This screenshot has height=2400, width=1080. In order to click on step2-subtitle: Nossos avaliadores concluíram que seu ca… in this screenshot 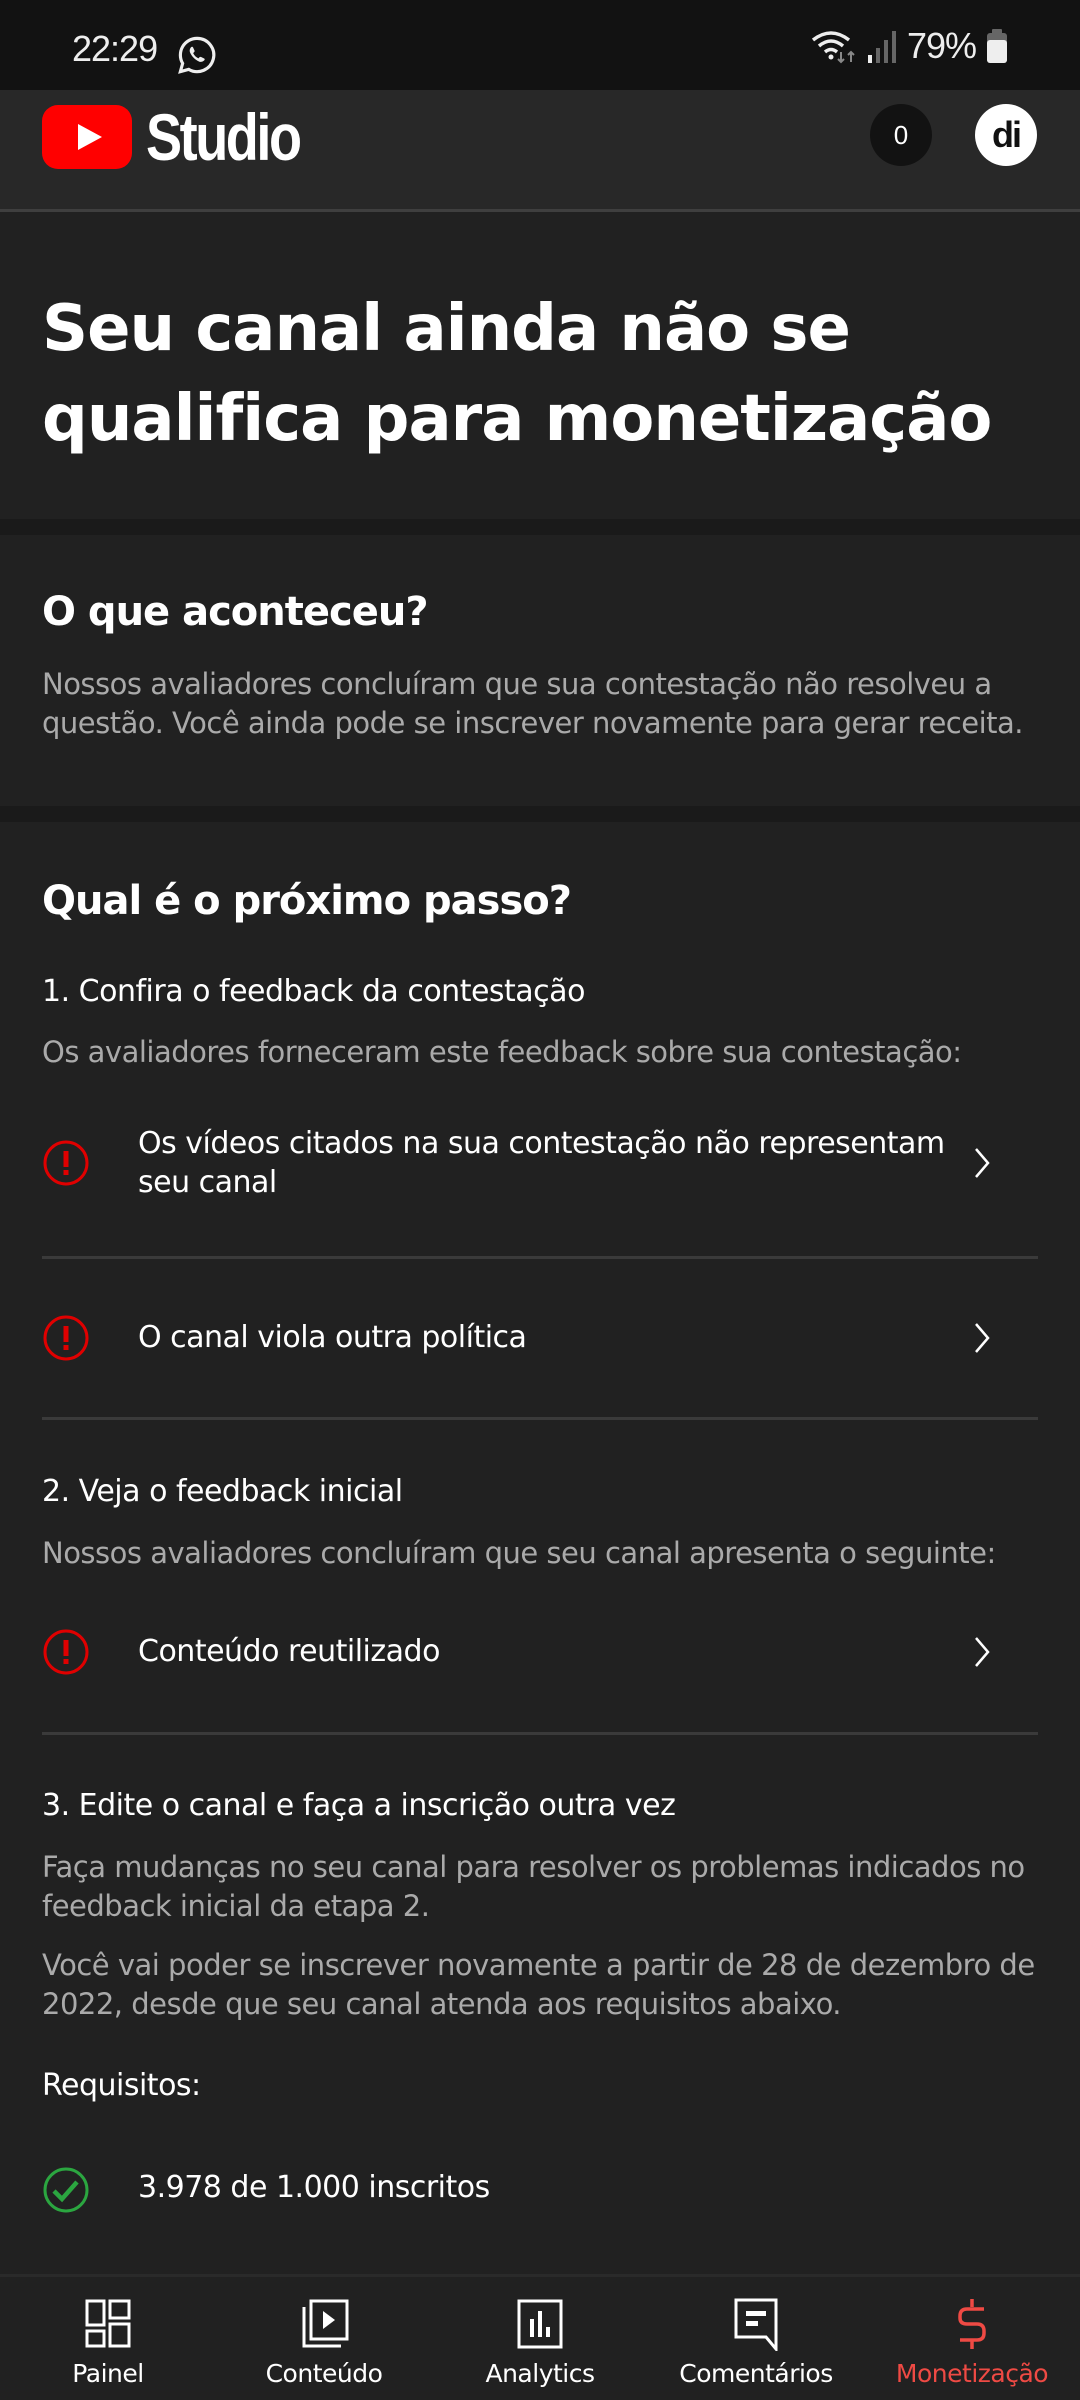, I will do `click(519, 1553)`.